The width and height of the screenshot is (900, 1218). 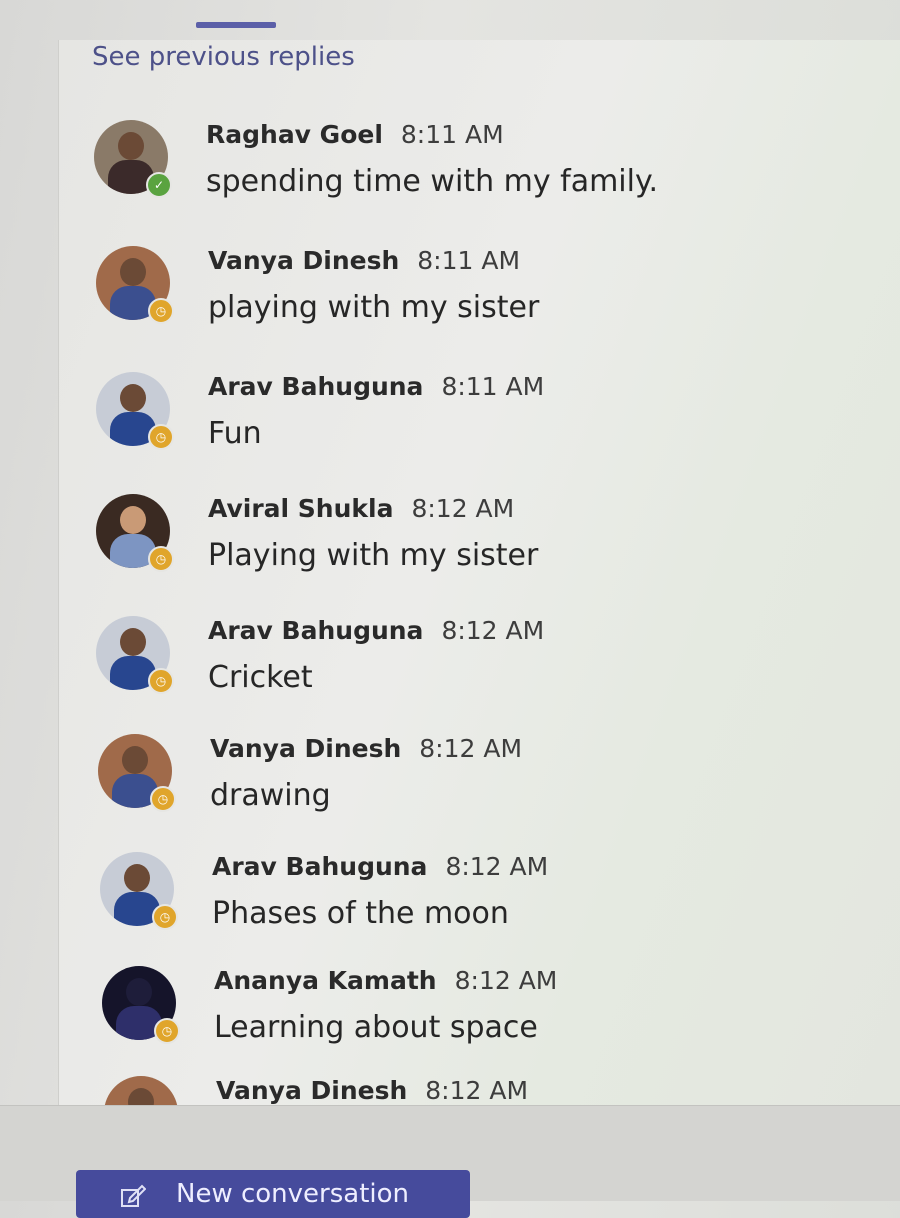 What do you see at coordinates (498, 784) in the screenshot?
I see `message-item: ◷ Vanya Dinesh 8:12 AM drawing` at bounding box center [498, 784].